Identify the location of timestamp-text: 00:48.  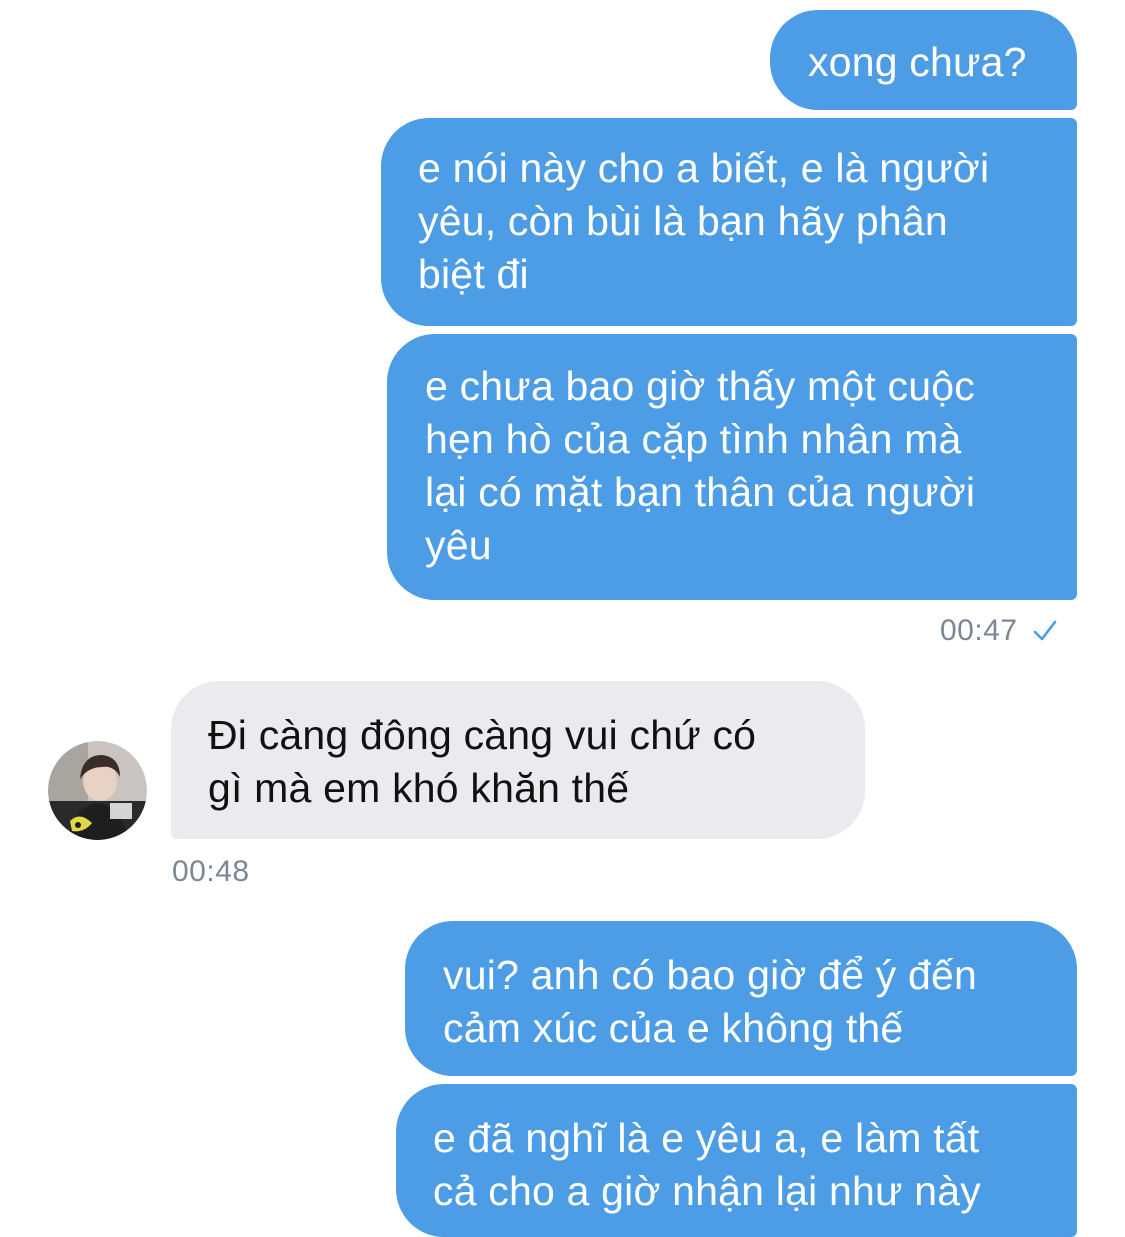
(211, 871).